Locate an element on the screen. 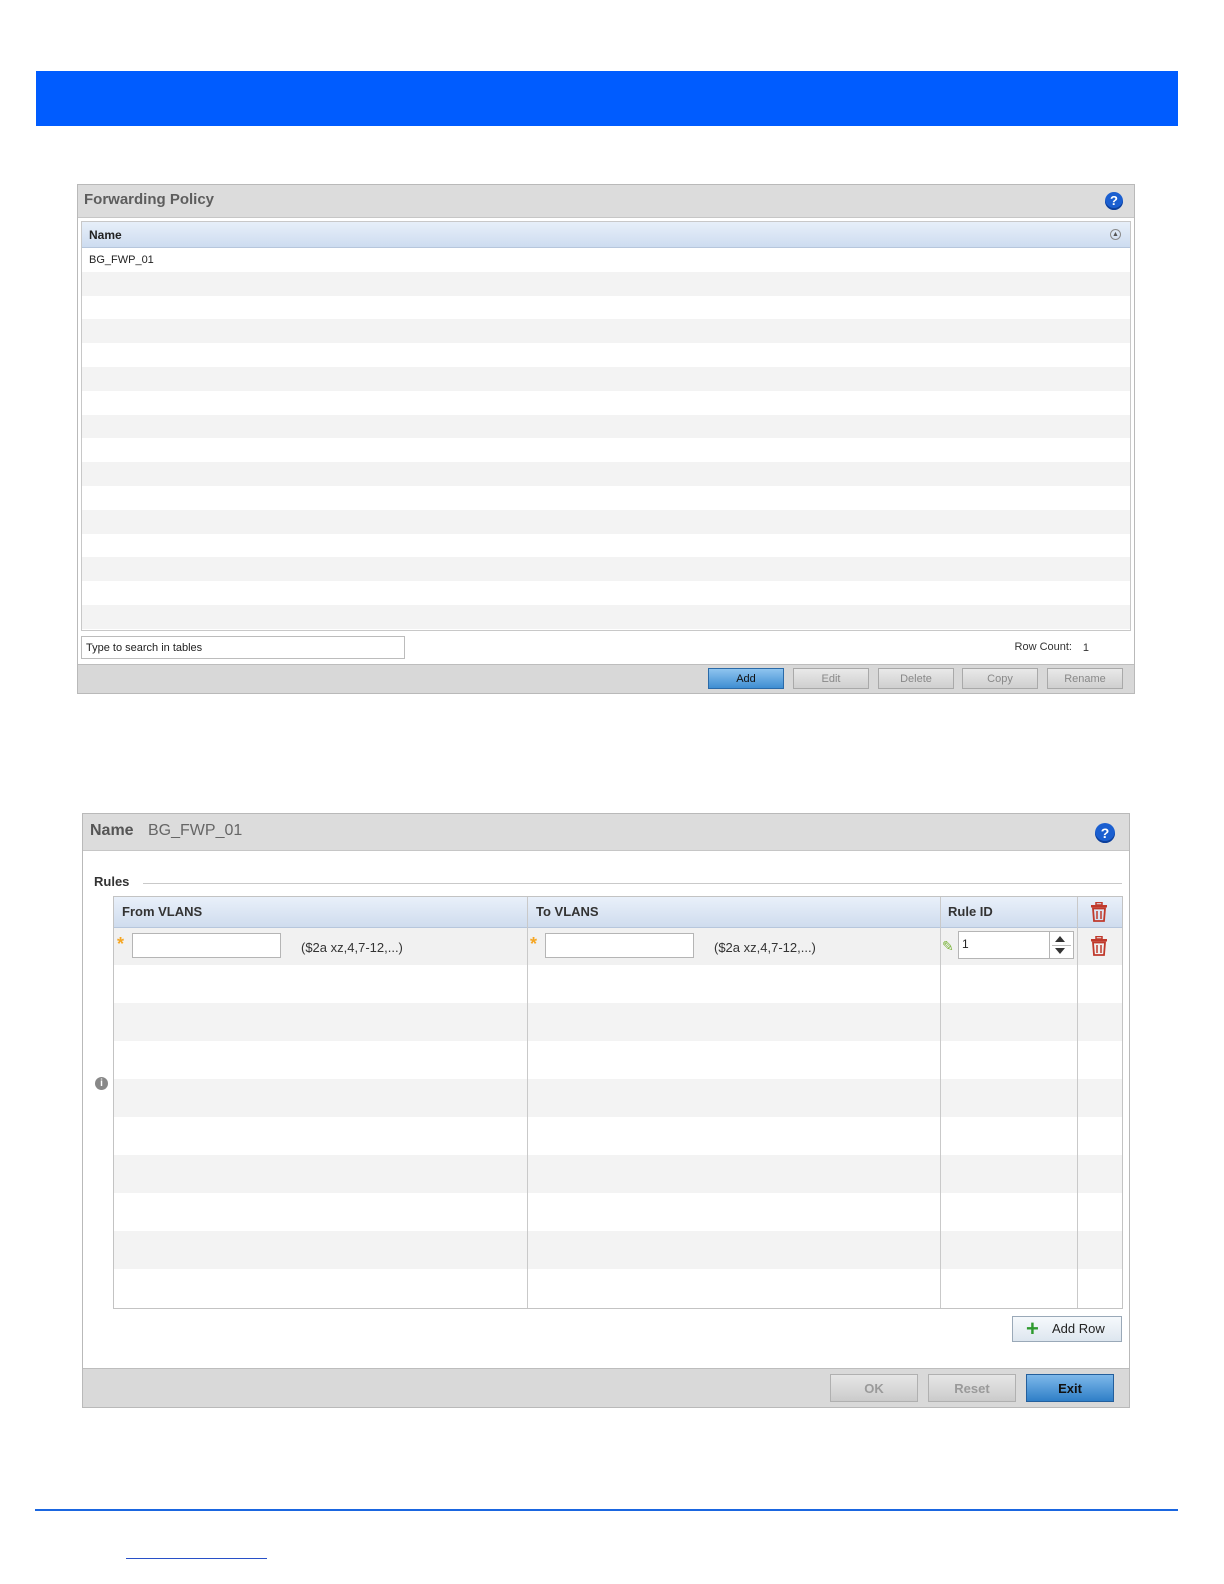  stepper-buttons is located at coordinates (1061, 945).